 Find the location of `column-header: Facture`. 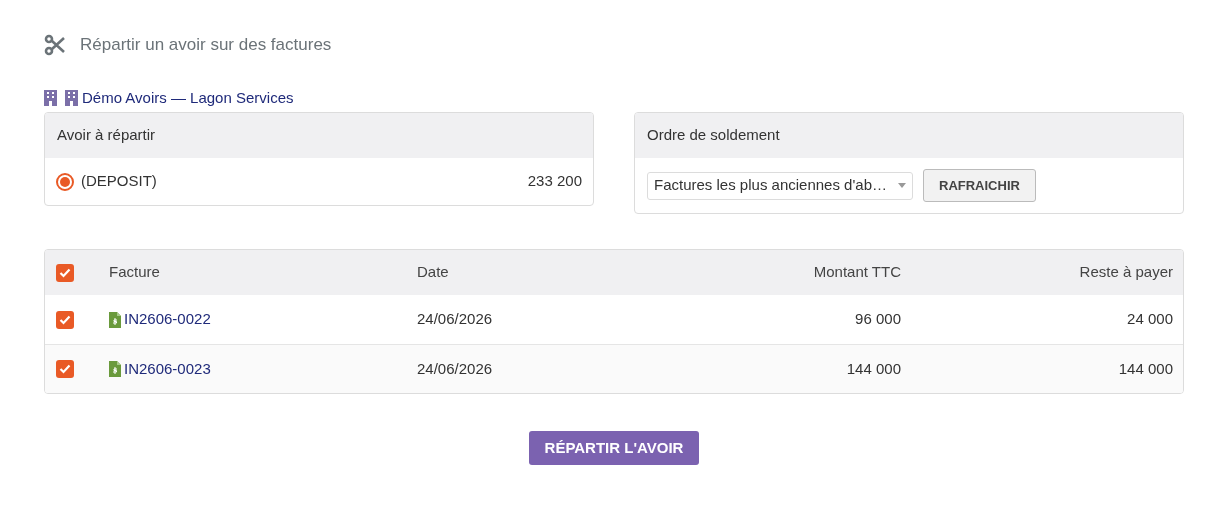

column-header: Facture is located at coordinates (134, 272).